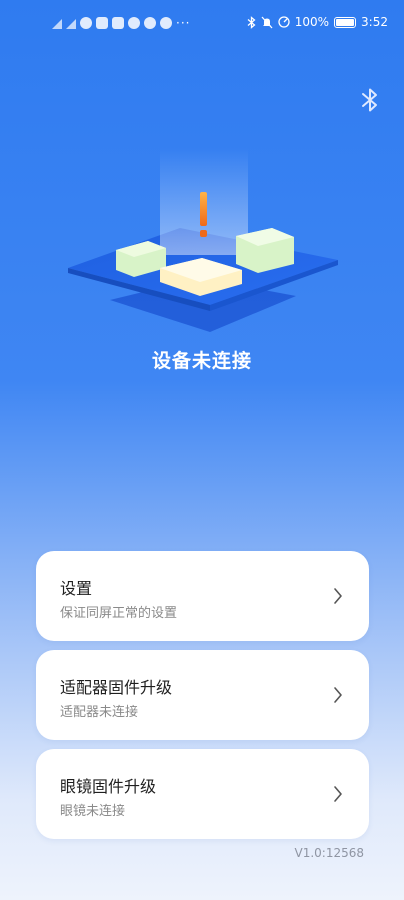 Image resolution: width=404 pixels, height=900 pixels. What do you see at coordinates (267, 22) in the screenshot?
I see `mute-icon` at bounding box center [267, 22].